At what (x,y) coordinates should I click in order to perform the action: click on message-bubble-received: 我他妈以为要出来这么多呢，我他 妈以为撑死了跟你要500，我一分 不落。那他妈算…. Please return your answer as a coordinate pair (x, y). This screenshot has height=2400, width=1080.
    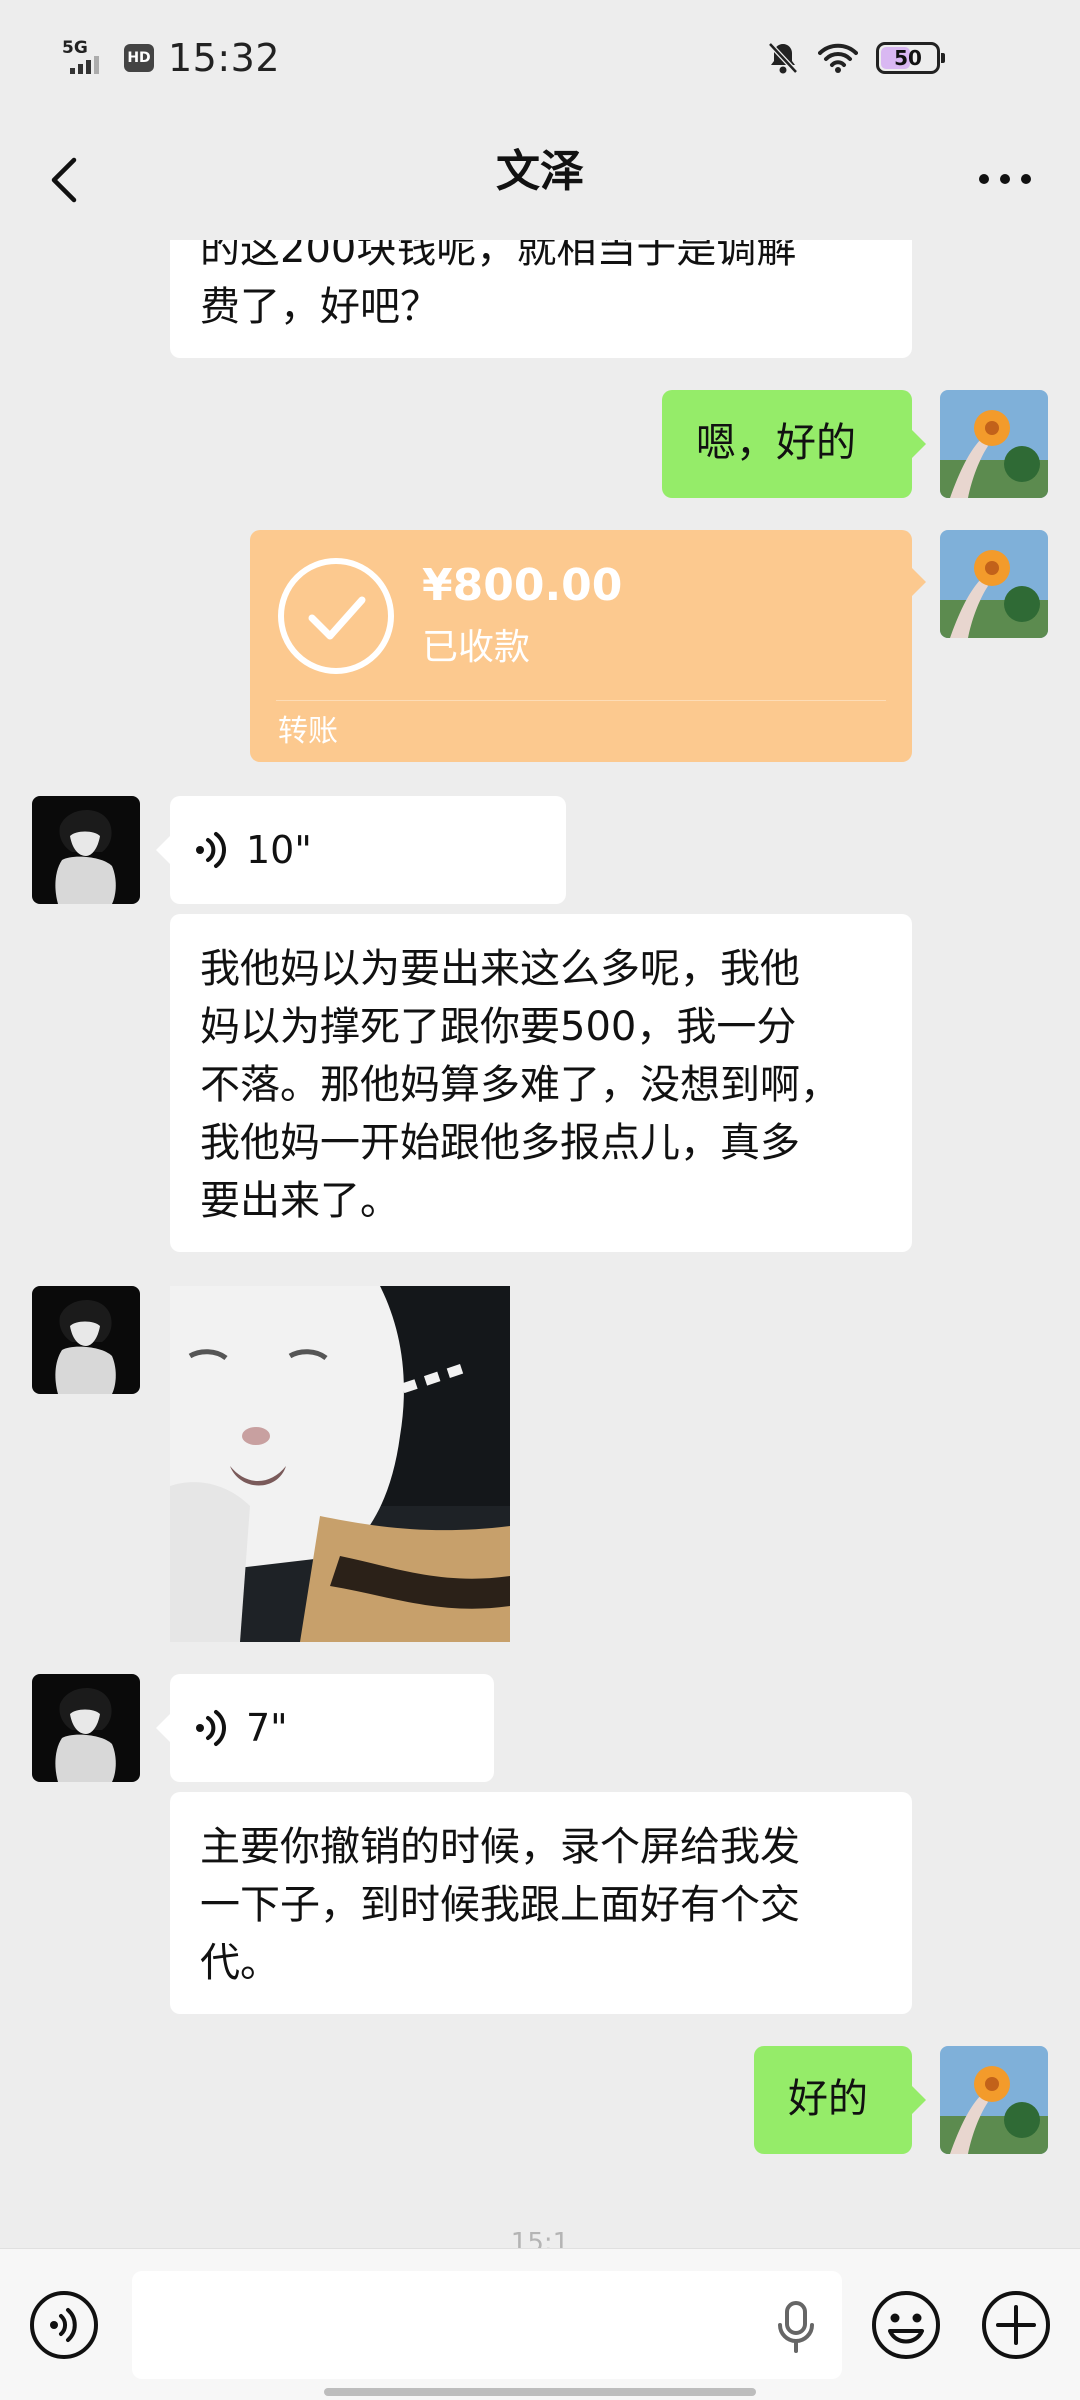
    Looking at the image, I should click on (541, 1083).